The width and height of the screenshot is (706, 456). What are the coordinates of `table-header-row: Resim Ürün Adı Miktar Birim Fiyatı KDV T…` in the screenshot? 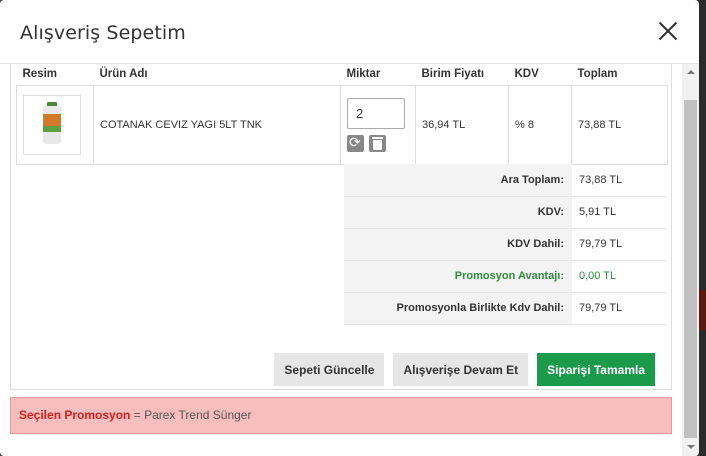 It's located at (342, 75).